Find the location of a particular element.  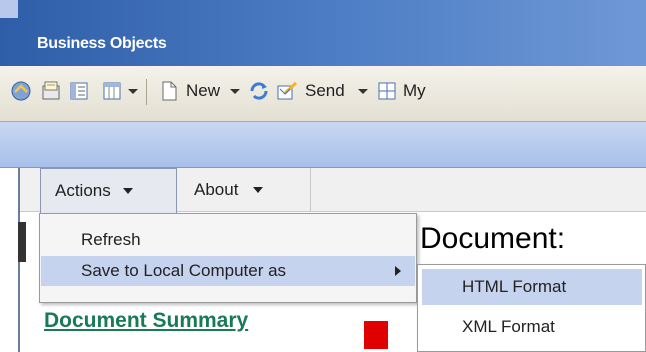

red-marker is located at coordinates (376, 335).